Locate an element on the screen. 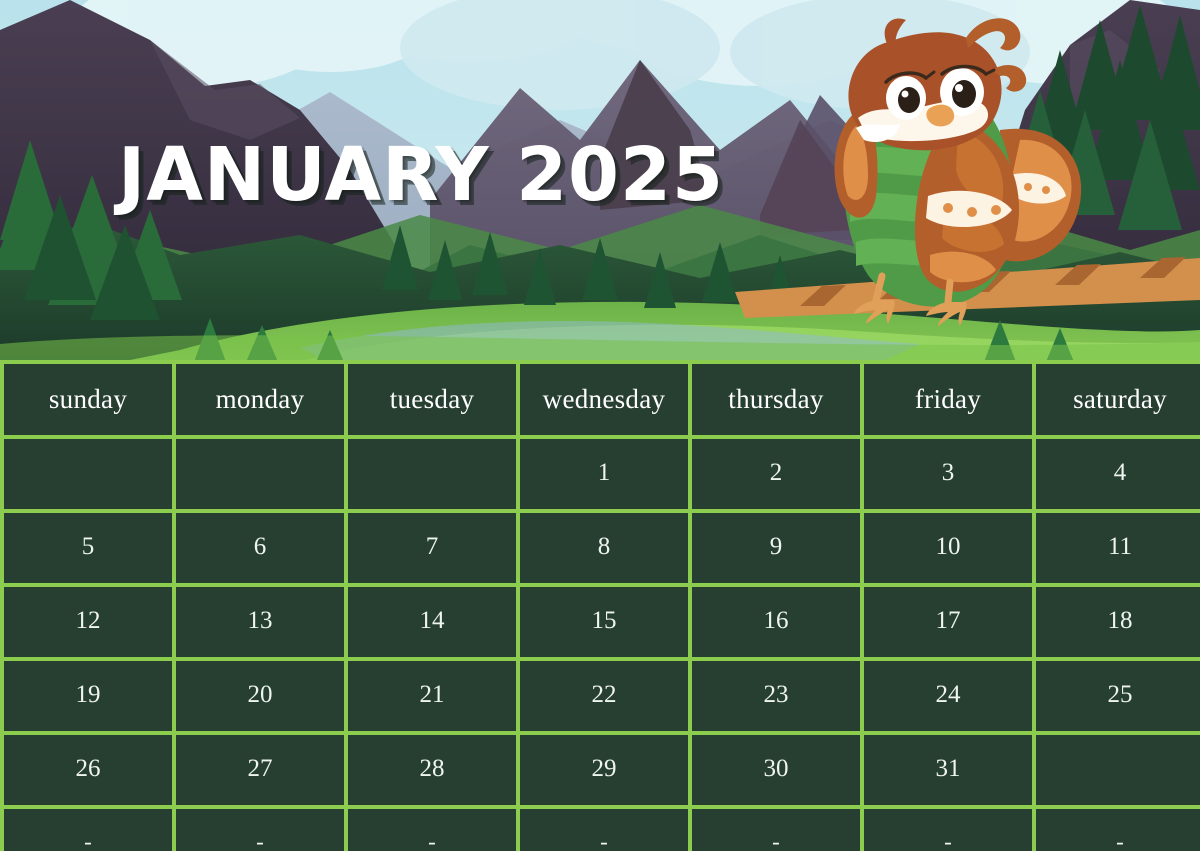 The width and height of the screenshot is (1200, 851). weekday-label: wednesday is located at coordinates (604, 399).